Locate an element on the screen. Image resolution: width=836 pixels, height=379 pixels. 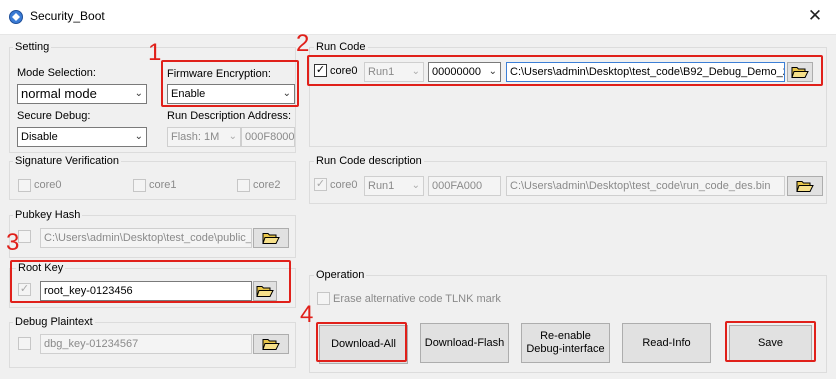
mode-selection-label: Mode Selection: is located at coordinates (56, 73).